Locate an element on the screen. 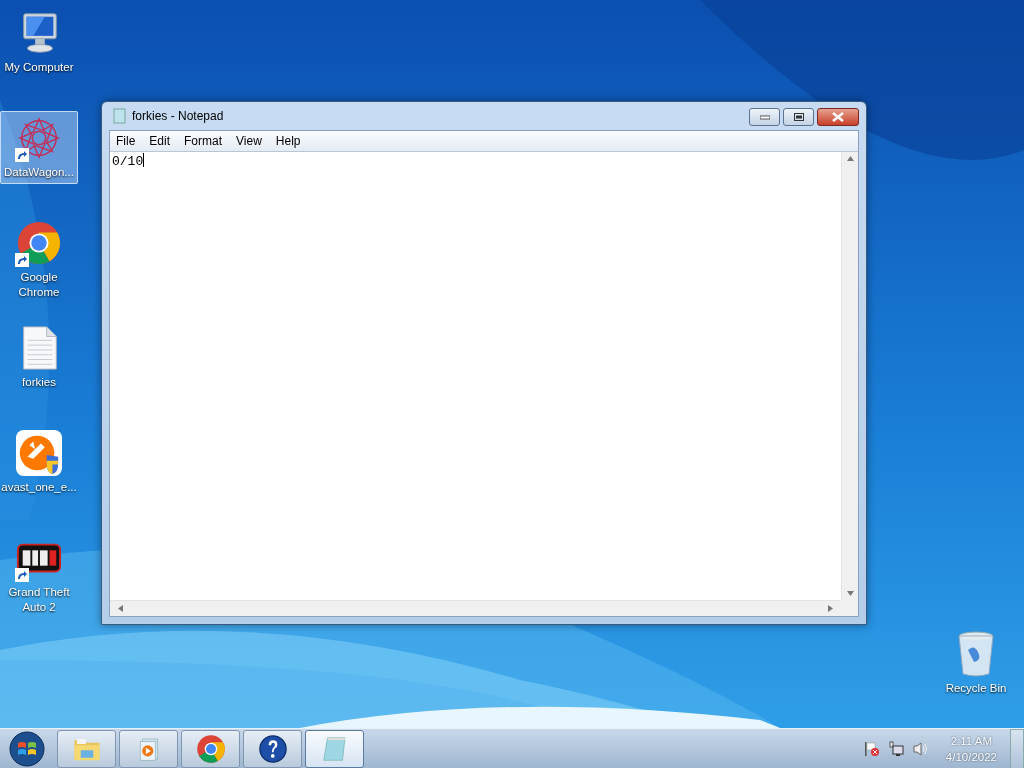 Image resolution: width=1024 pixels, height=768 pixels. desktop-icon: Google Chrome is located at coordinates (39, 260).